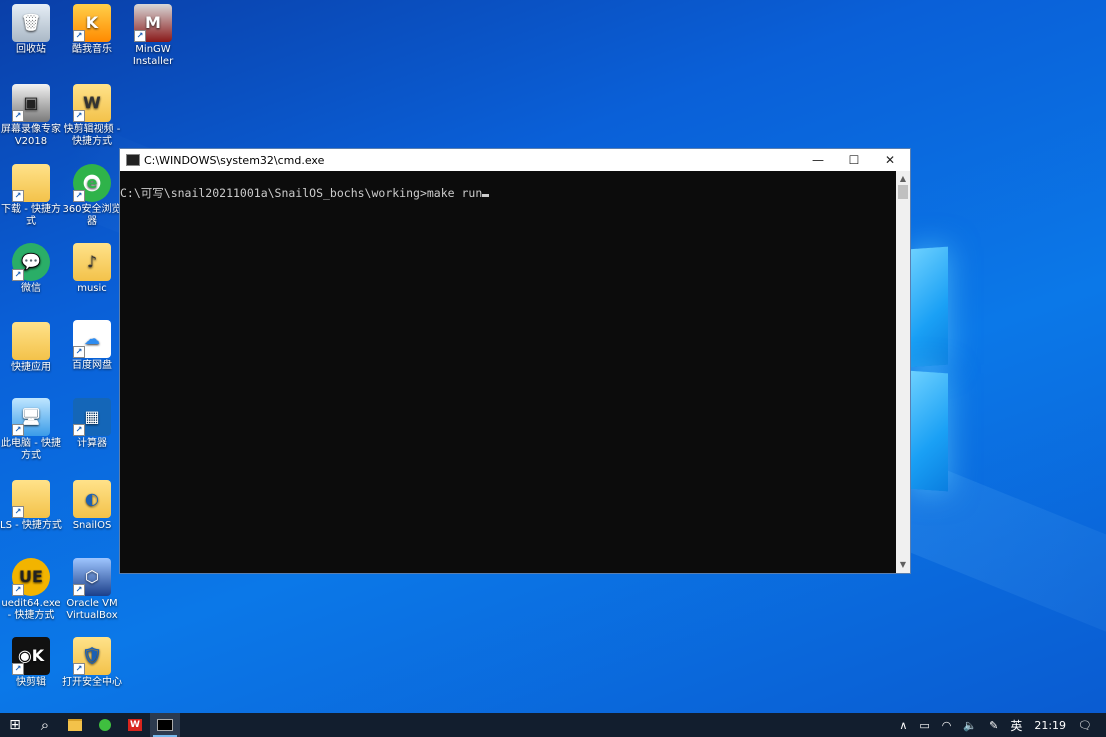 This screenshot has width=1106, height=737. What do you see at coordinates (31, 609) in the screenshot?
I see `desktop-icon-label: uedit64.exe - 快捷方式` at bounding box center [31, 609].